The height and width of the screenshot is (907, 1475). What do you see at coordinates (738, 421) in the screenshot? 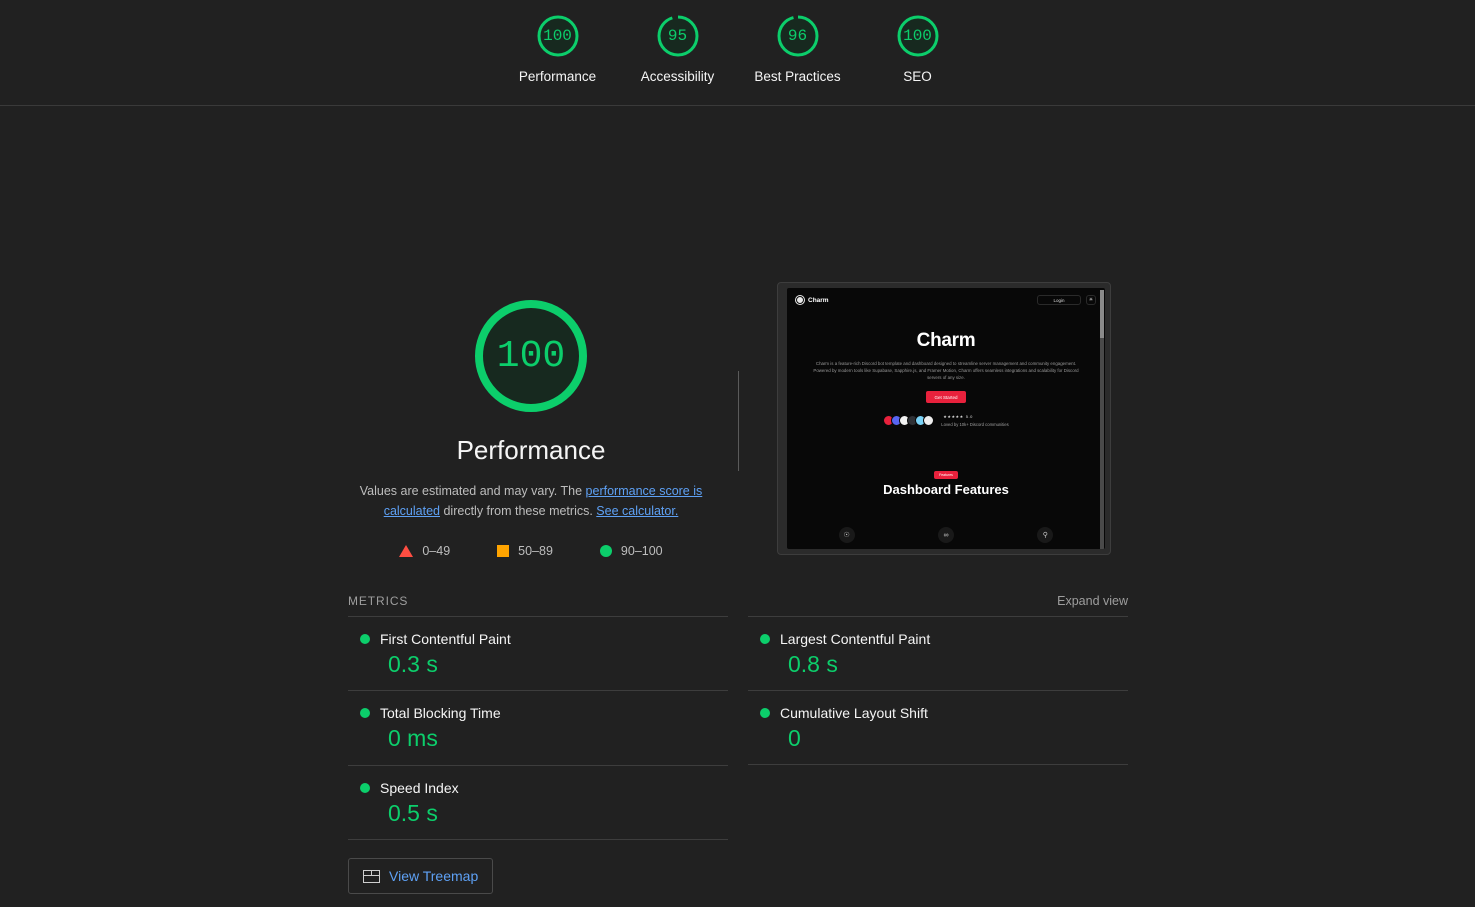
I see `hero-divider` at bounding box center [738, 421].